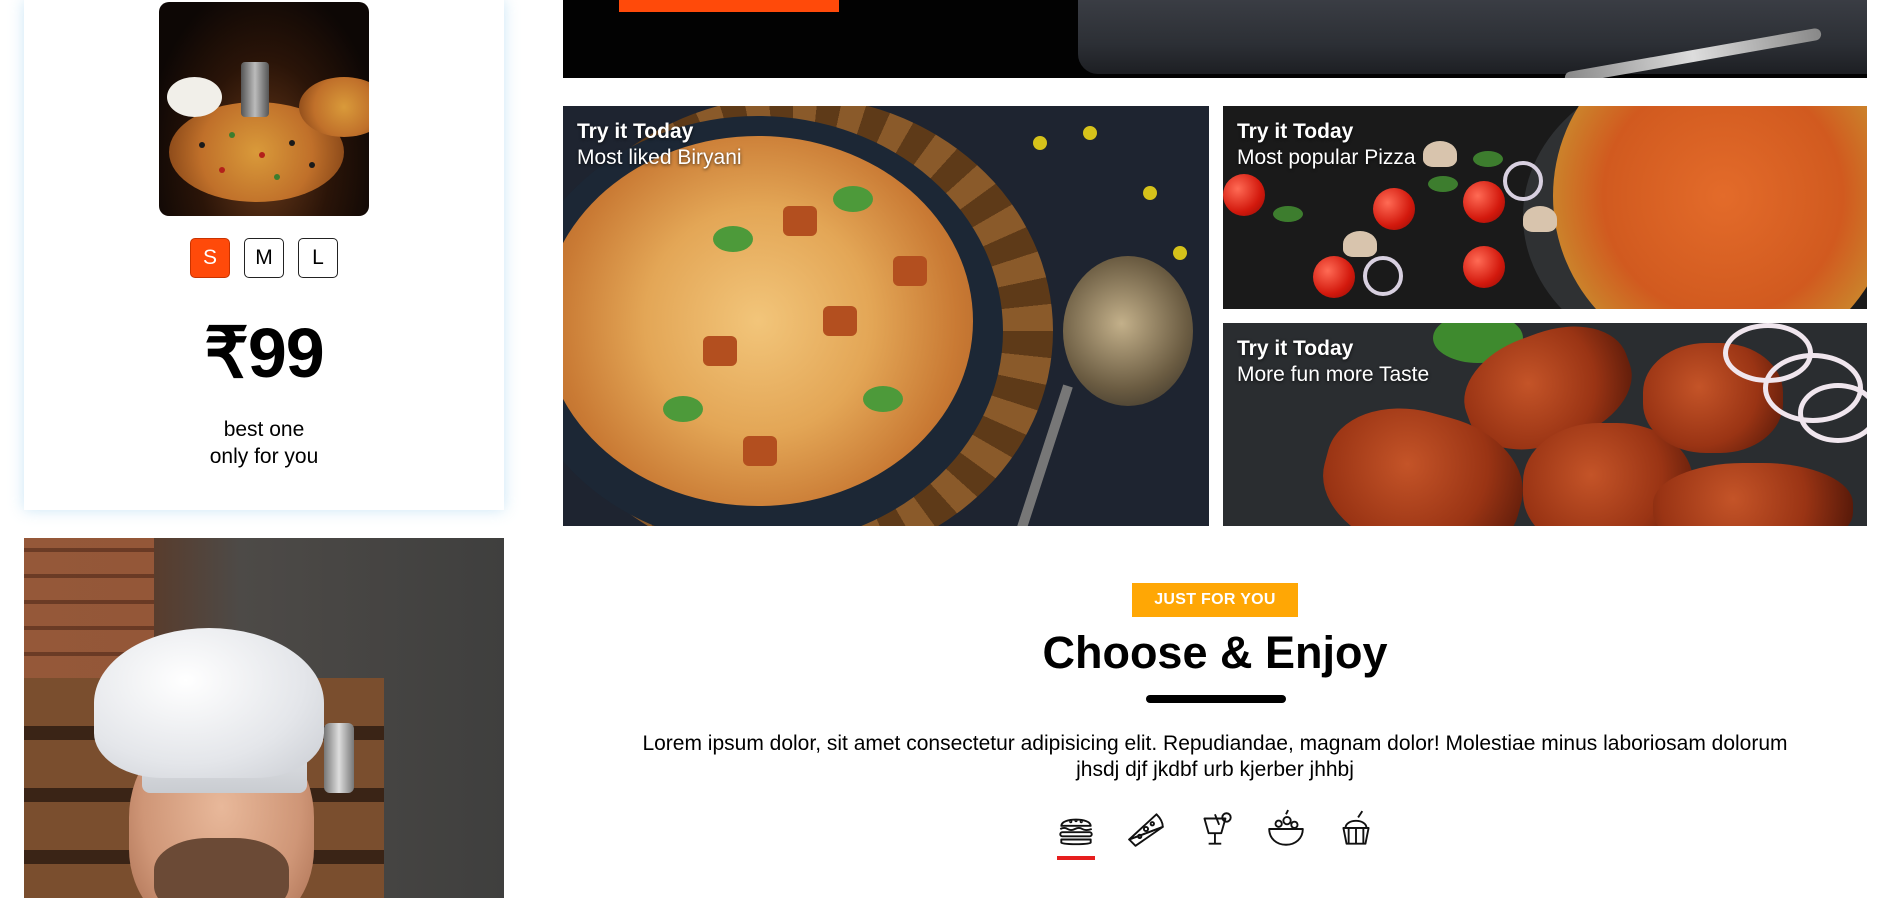 The image size is (1887, 898). I want to click on section-badge: JUST FOR YOU, so click(1215, 600).